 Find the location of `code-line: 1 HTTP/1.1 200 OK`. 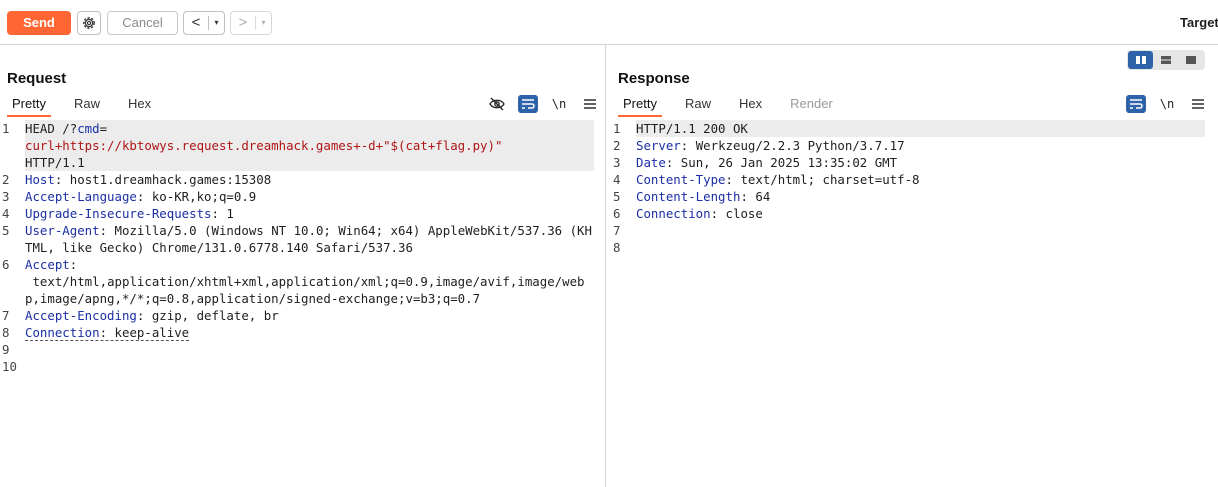

code-line: 1 HTTP/1.1 200 OK is located at coordinates (906, 128).